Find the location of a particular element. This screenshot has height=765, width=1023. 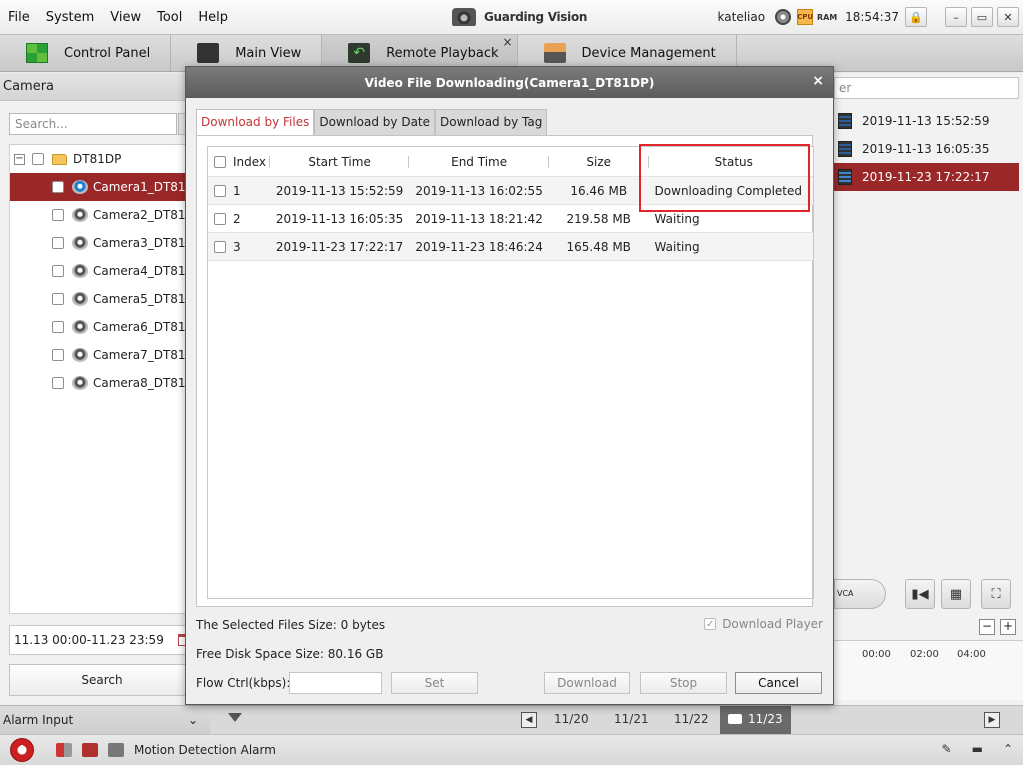

alarm-warning-icon: ! is located at coordinates (22, 750).